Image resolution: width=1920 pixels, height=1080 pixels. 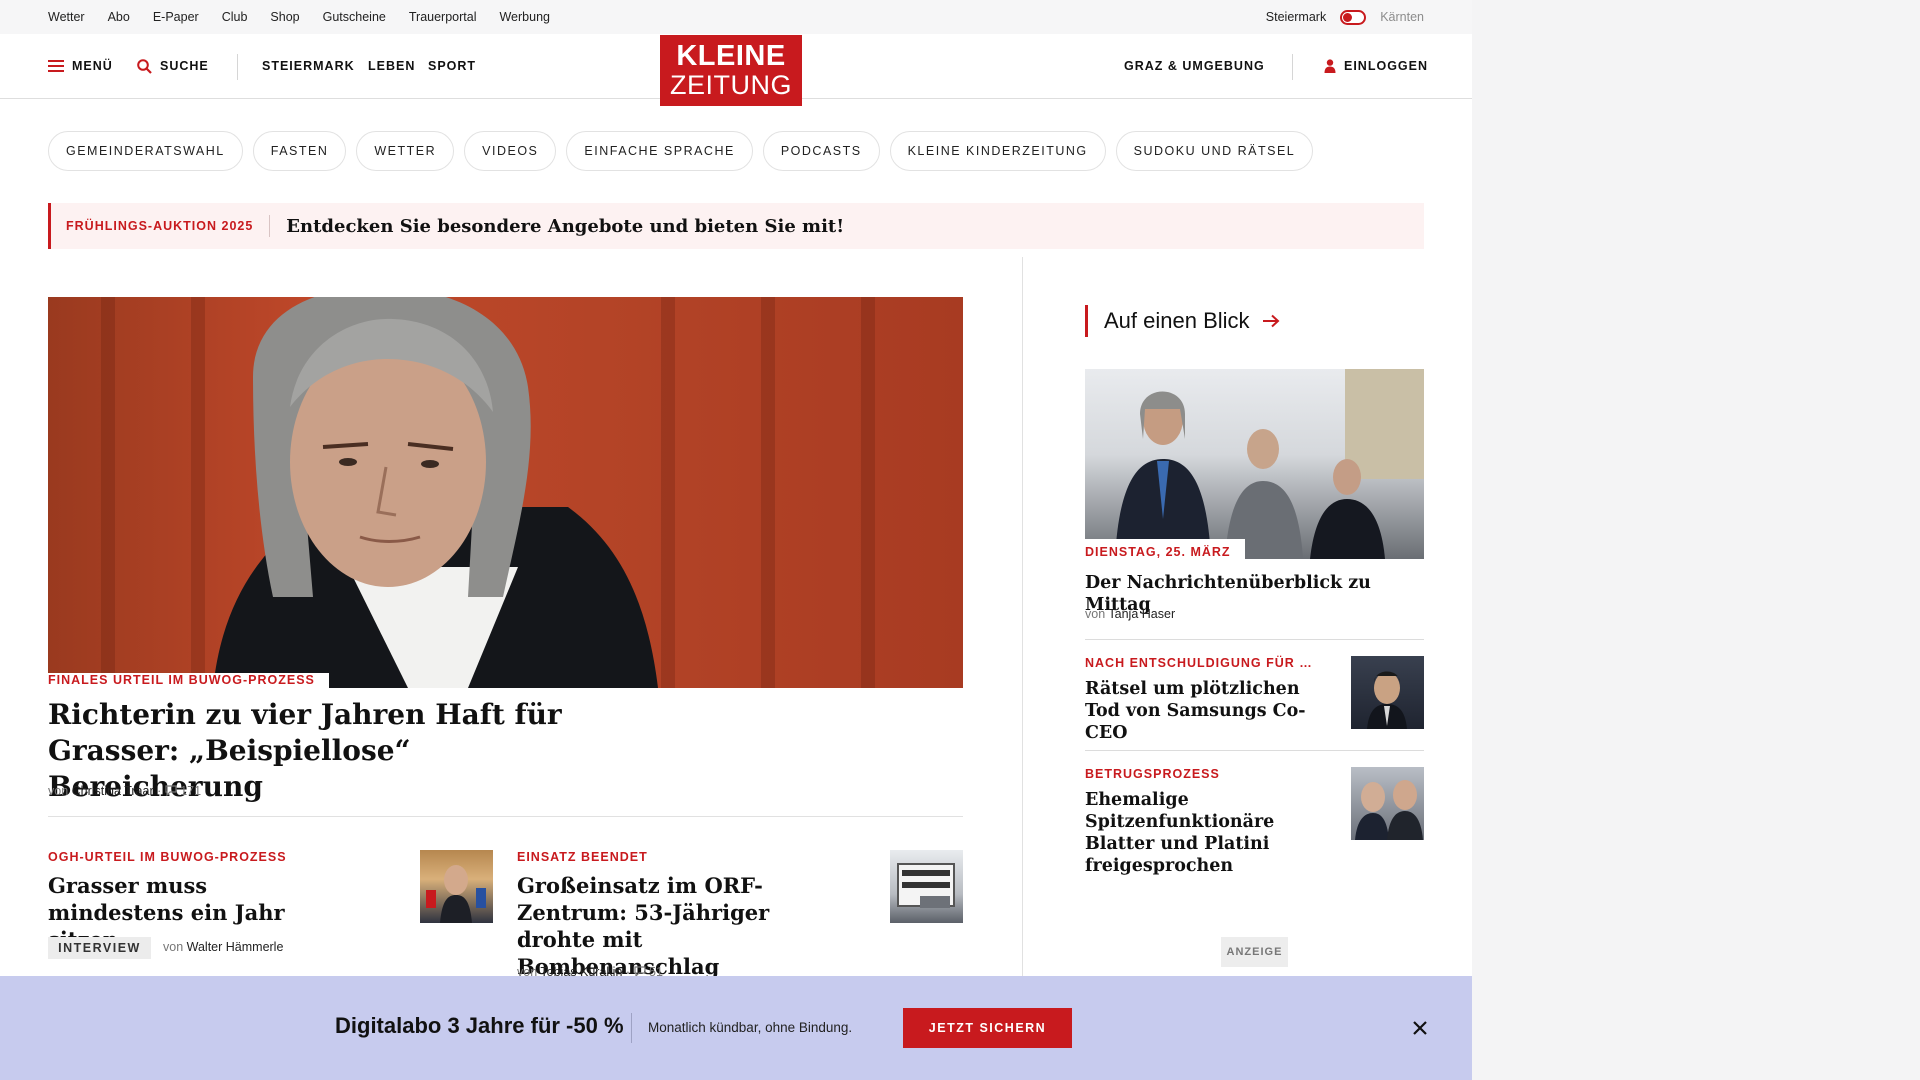 I want to click on hero-kicker: FINALES URTEIL IM BUWOG-PROZESS, so click(x=188, y=680).